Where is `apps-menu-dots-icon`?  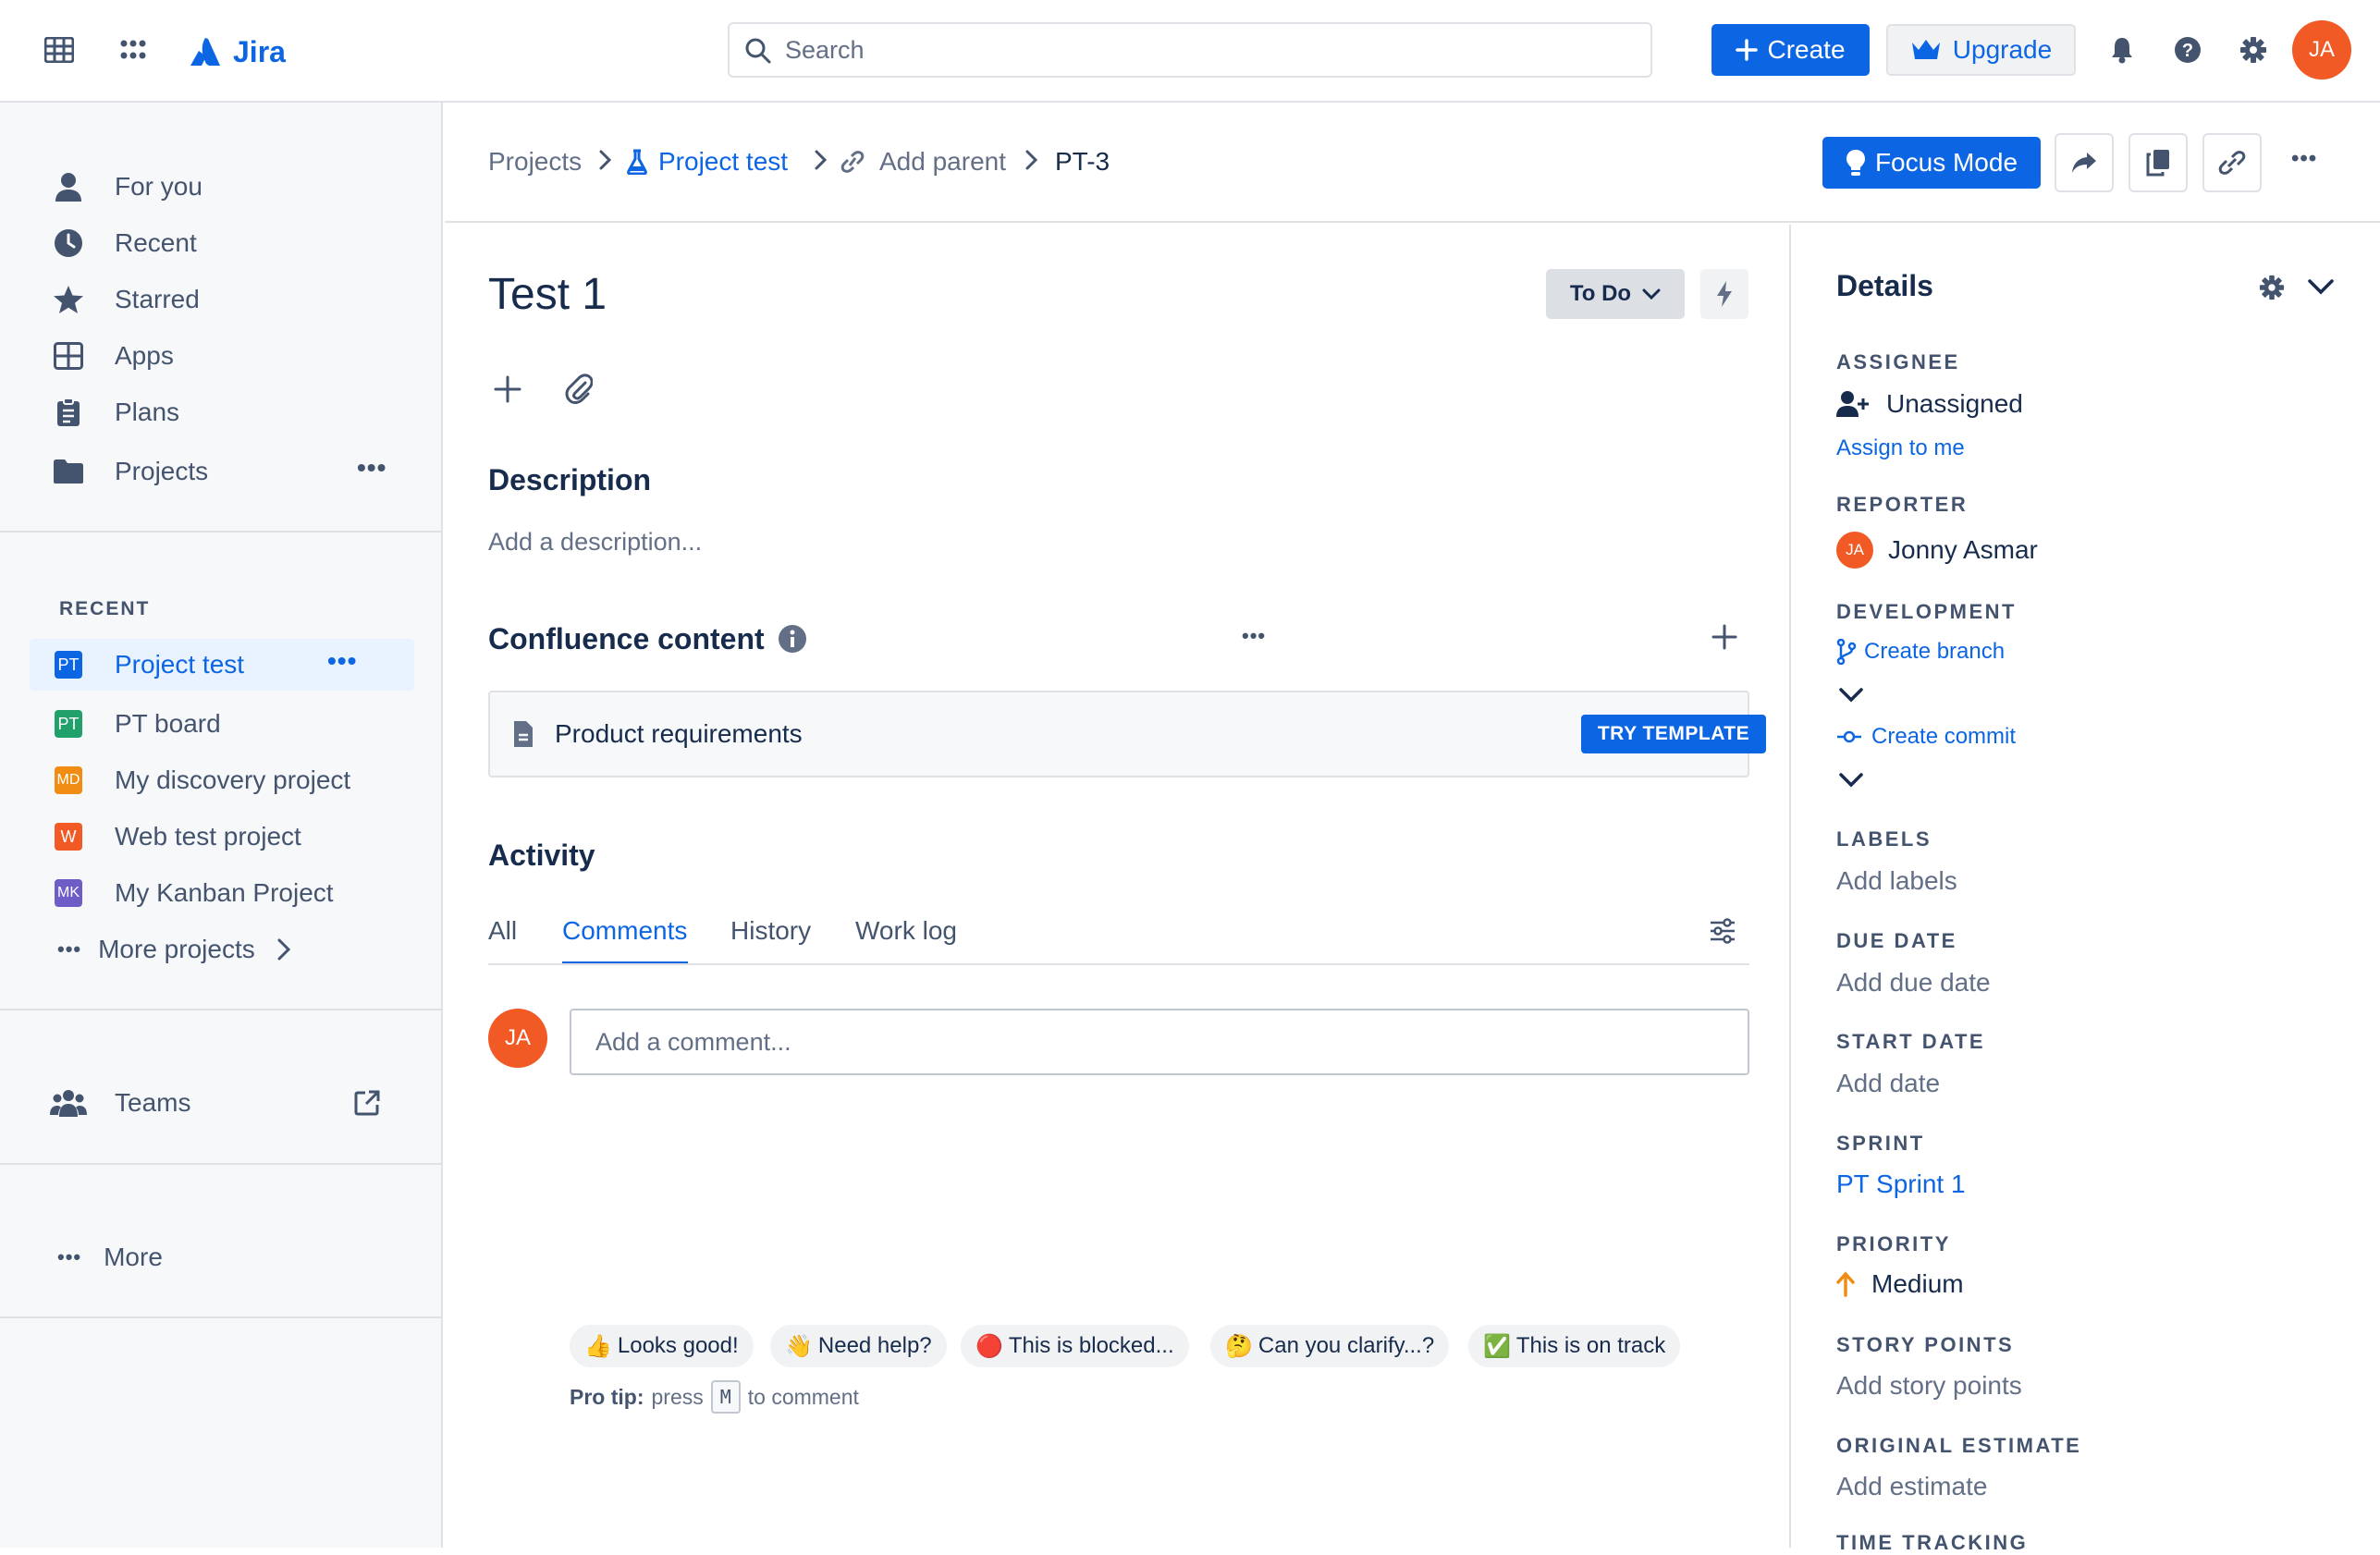 apps-menu-dots-icon is located at coordinates (133, 50).